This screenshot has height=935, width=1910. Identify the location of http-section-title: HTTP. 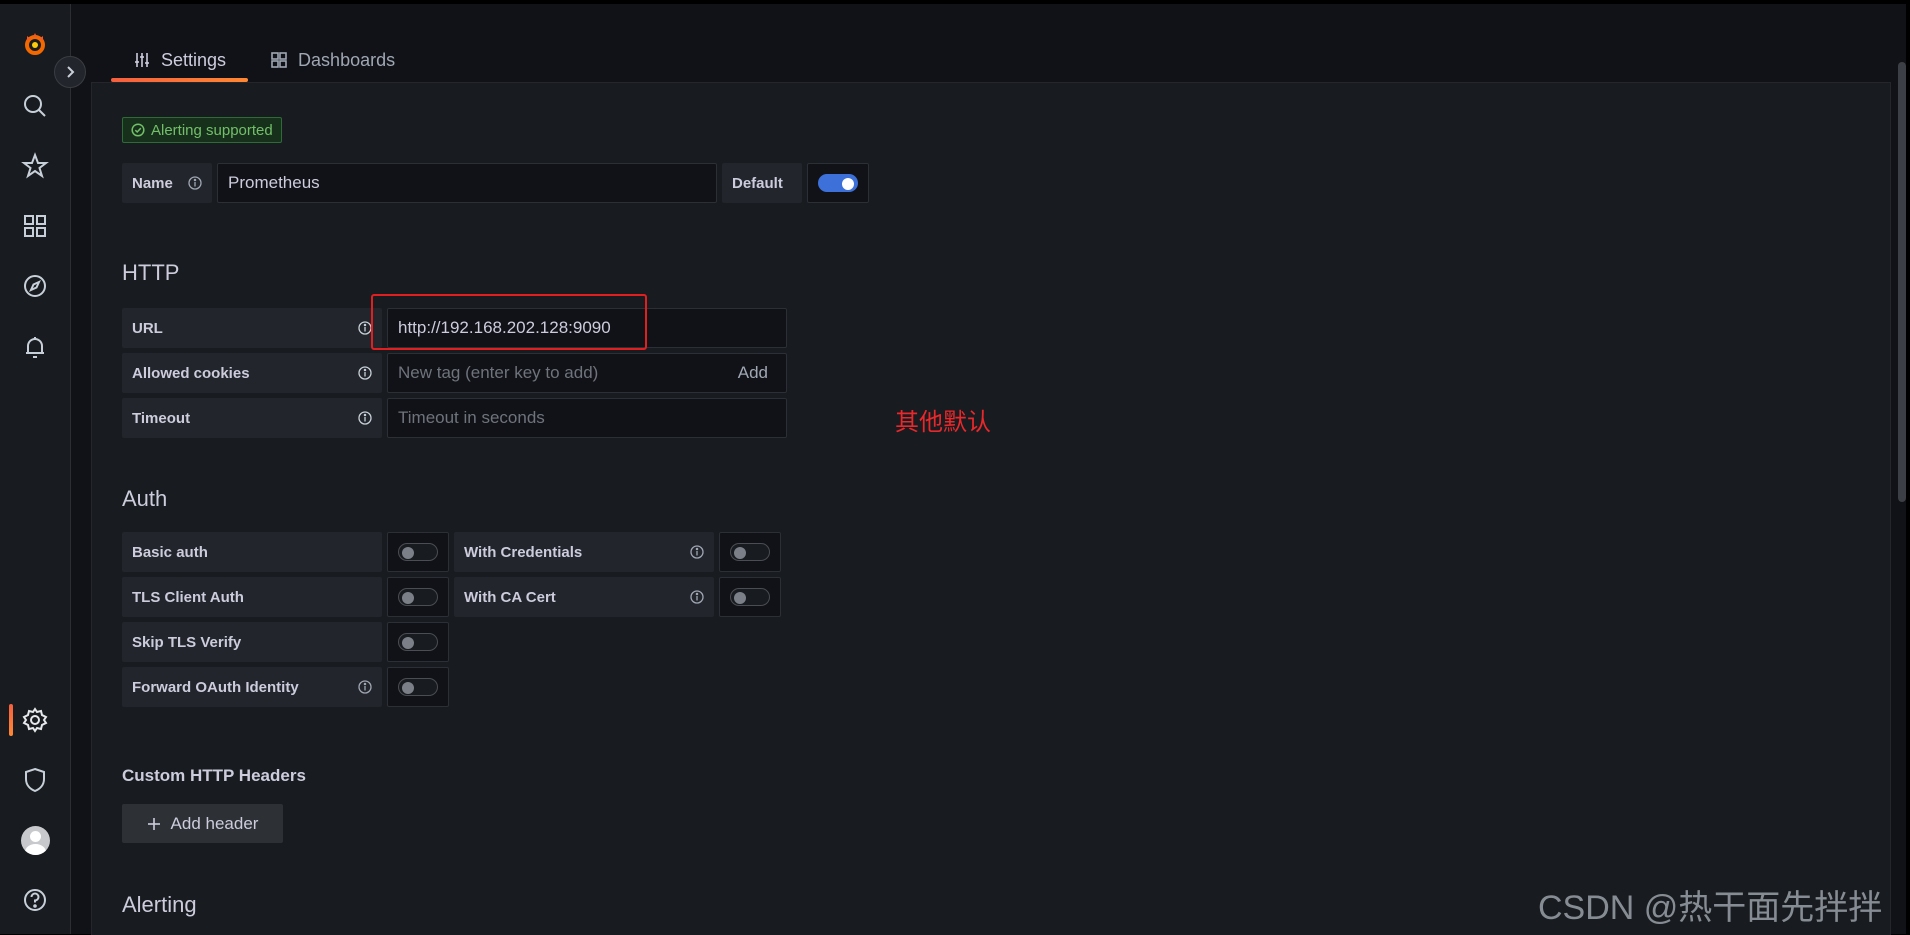
(151, 272).